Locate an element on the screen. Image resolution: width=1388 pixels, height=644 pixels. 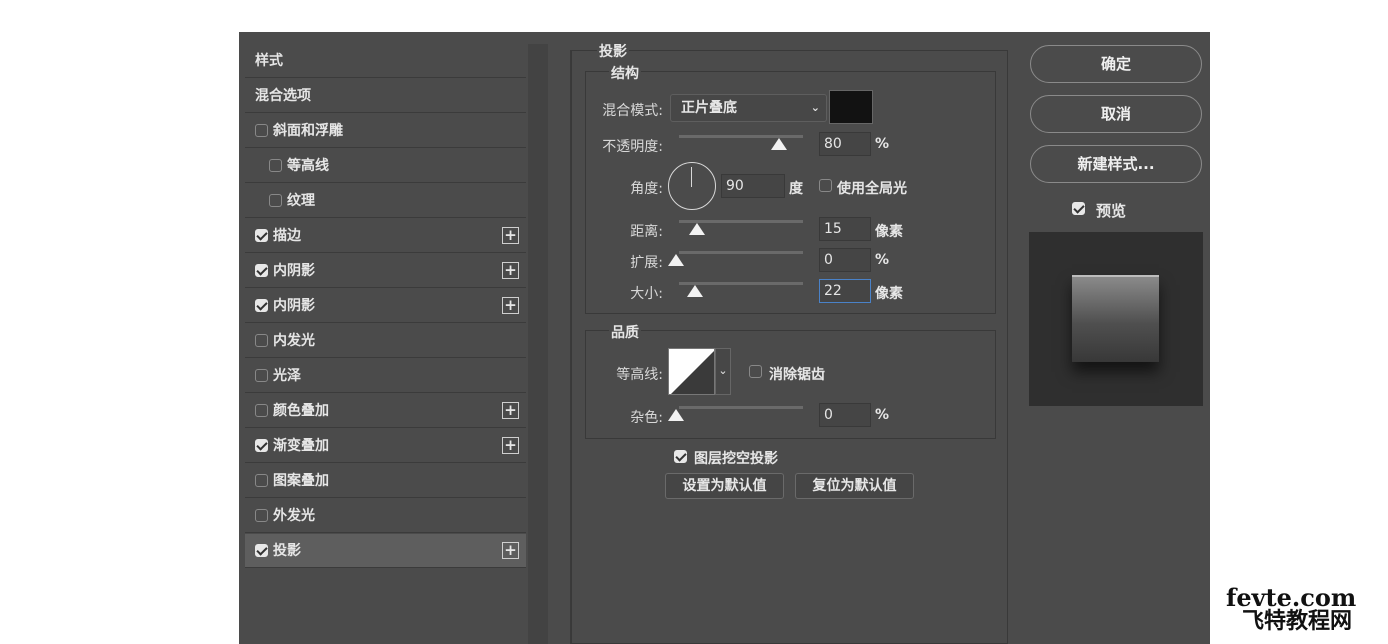
angle-unit: 度 is located at coordinates (796, 189).